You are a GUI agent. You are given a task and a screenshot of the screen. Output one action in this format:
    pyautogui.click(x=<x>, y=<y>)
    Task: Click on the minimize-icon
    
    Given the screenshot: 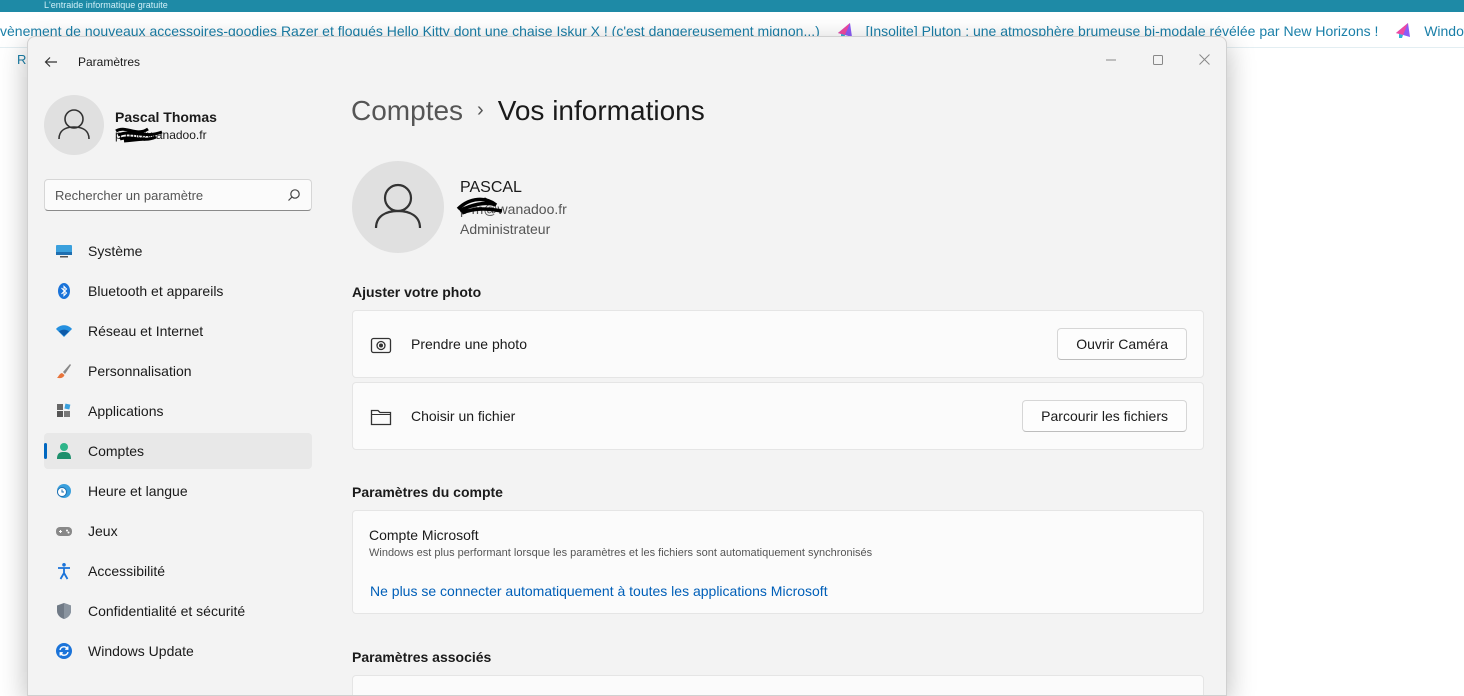 What is the action you would take?
    pyautogui.click(x=1111, y=60)
    